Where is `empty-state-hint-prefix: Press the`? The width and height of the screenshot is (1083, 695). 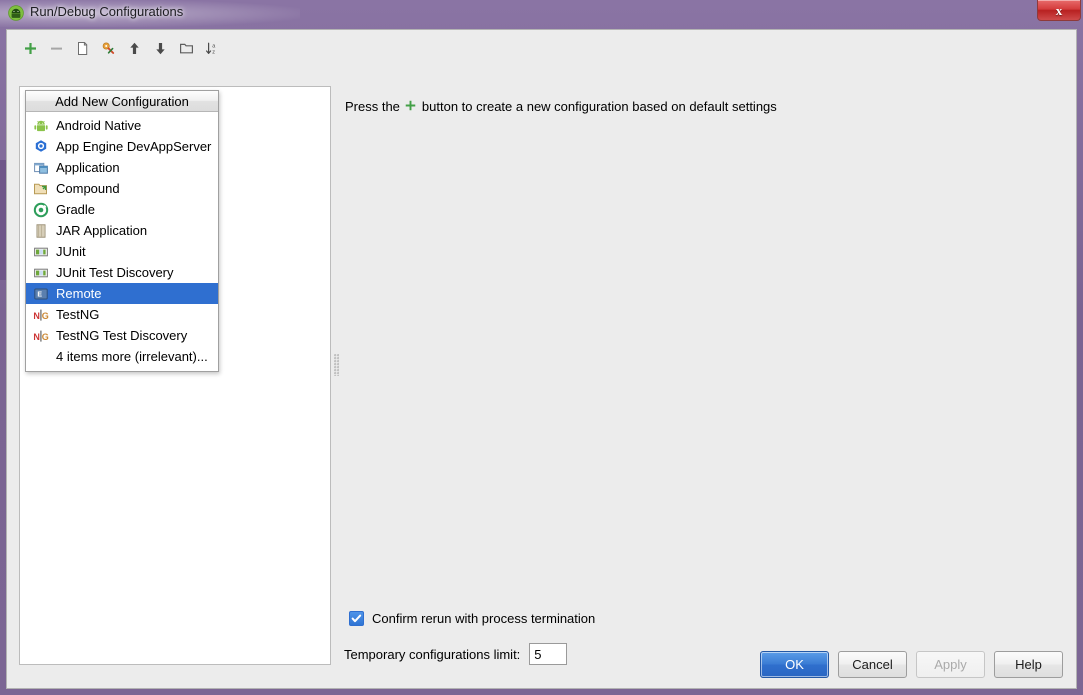 empty-state-hint-prefix: Press the is located at coordinates (372, 106).